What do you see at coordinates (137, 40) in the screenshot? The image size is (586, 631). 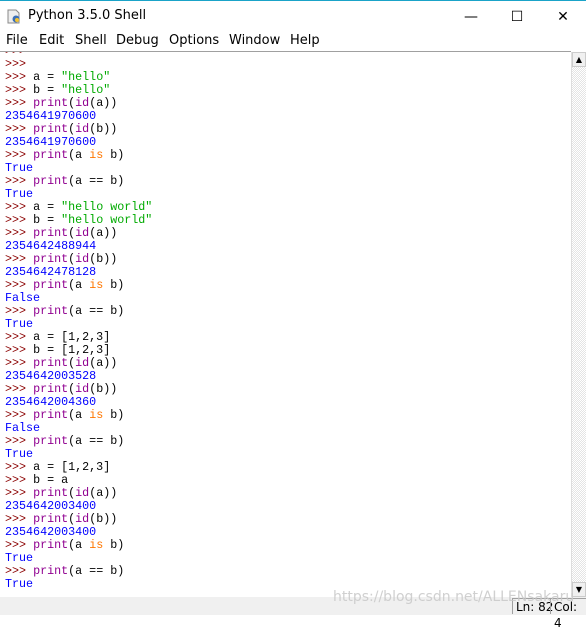 I see `menu-debug: Debug` at bounding box center [137, 40].